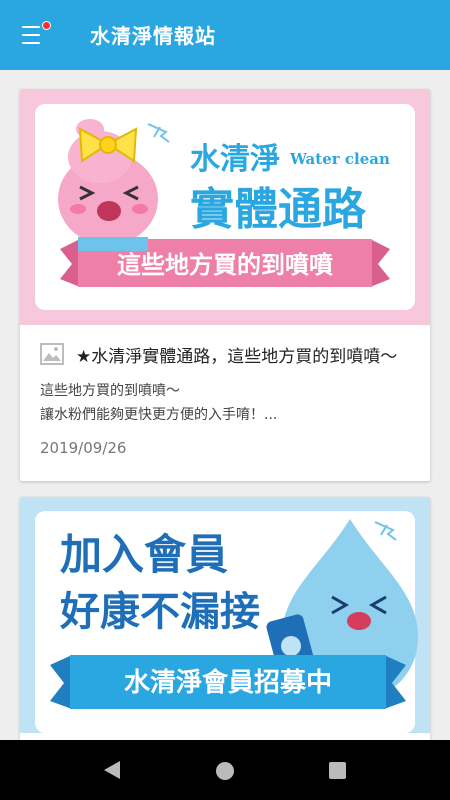 The height and width of the screenshot is (800, 450). Describe the element at coordinates (36, 33) in the screenshot. I see `hamburger-menu-icon` at that location.